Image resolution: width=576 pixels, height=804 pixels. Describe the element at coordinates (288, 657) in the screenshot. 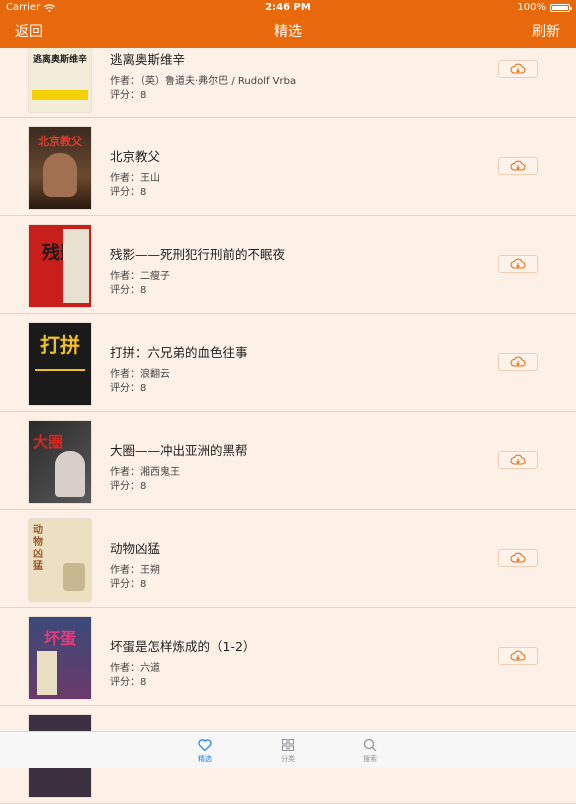

I see `book-row: 坏蛋 坏蛋是怎样炼成的（1-2） 作者：六道 评分：8` at that location.